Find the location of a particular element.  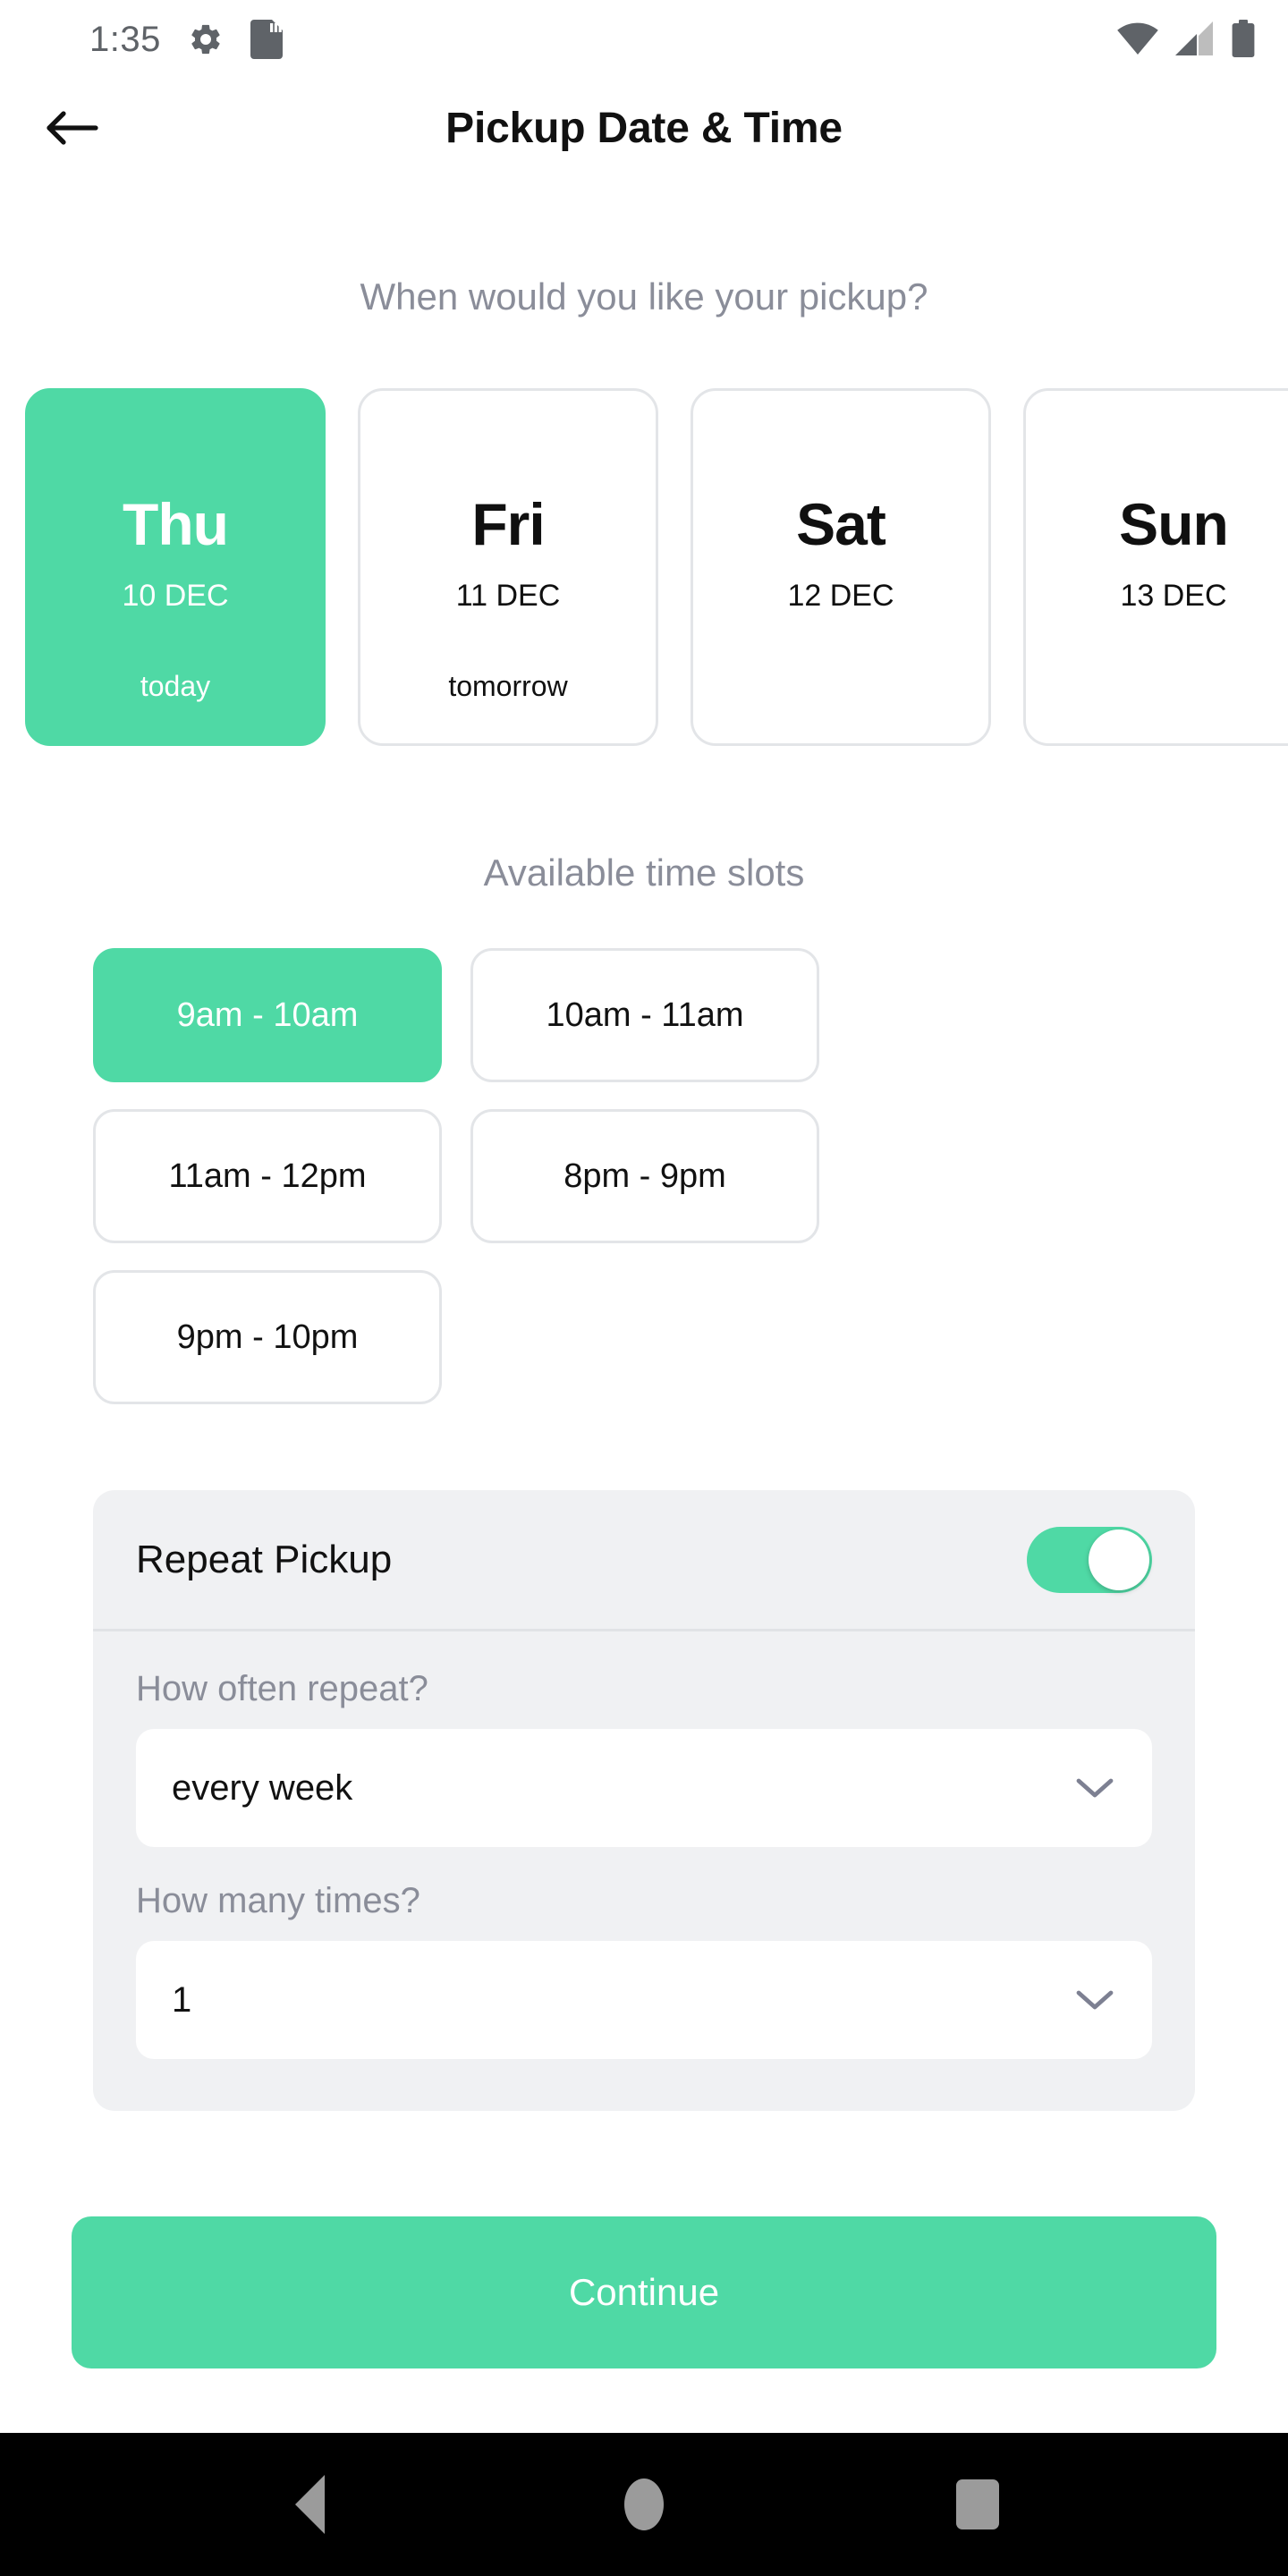

back-arrow-icon is located at coordinates (71, 127).